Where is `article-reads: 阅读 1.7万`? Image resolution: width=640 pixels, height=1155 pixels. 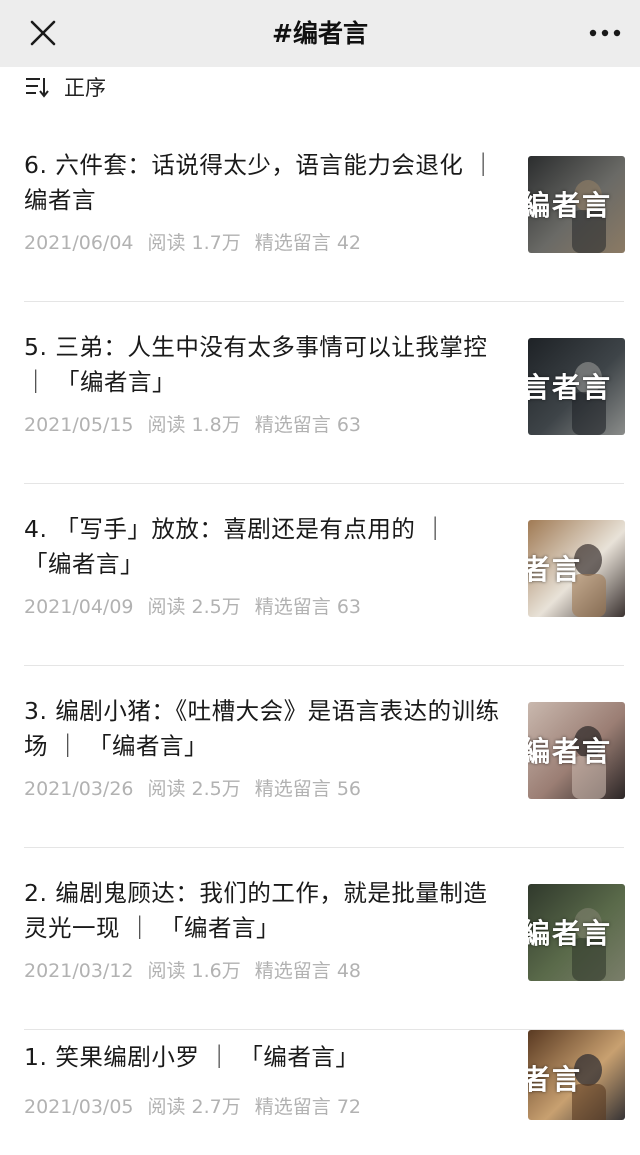 article-reads: 阅读 1.7万 is located at coordinates (194, 243).